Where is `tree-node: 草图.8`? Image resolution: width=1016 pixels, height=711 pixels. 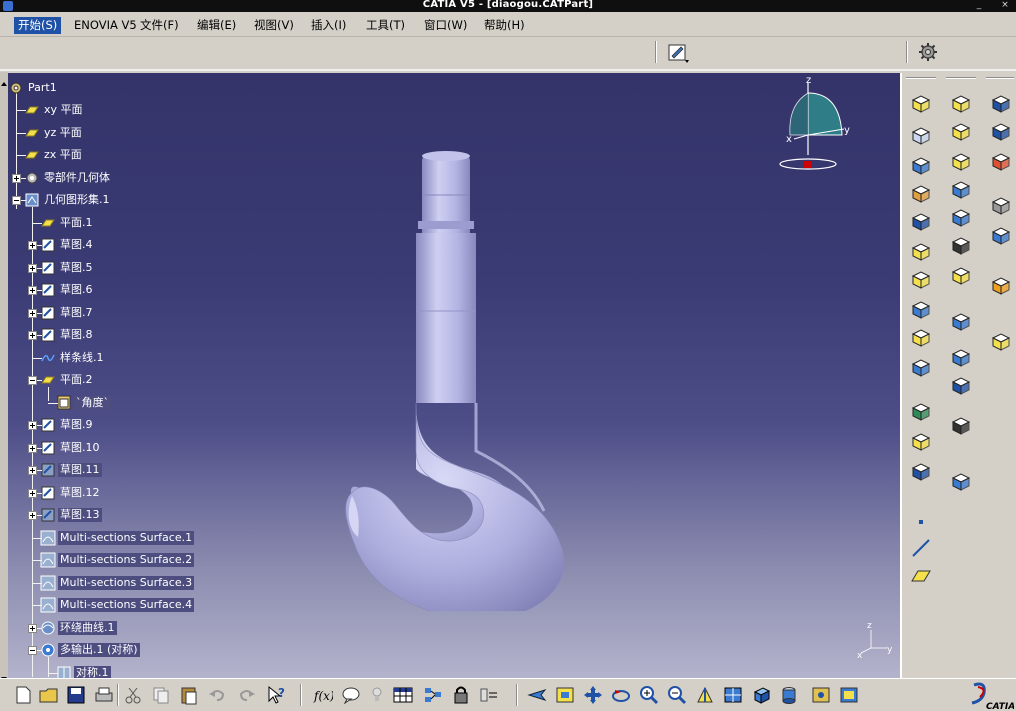
tree-node: 草图.8 is located at coordinates (67, 335).